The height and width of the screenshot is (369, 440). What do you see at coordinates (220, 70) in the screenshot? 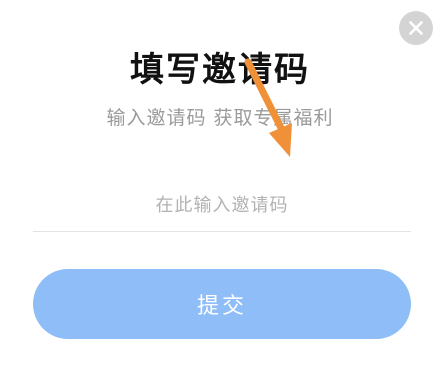
I see `dialog-title: 填写邀请码` at bounding box center [220, 70].